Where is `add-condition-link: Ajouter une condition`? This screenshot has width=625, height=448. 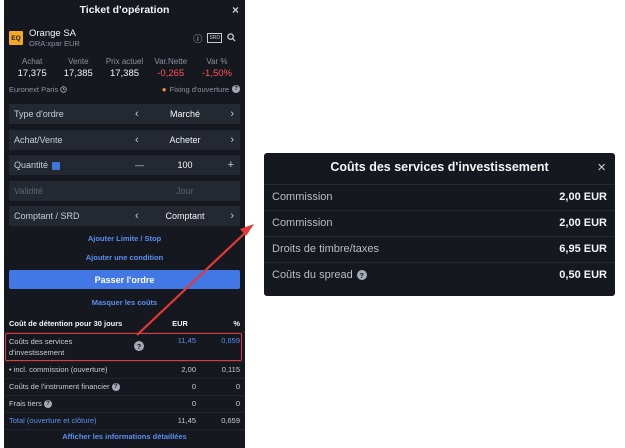 add-condition-link: Ajouter une condition is located at coordinates (124, 257).